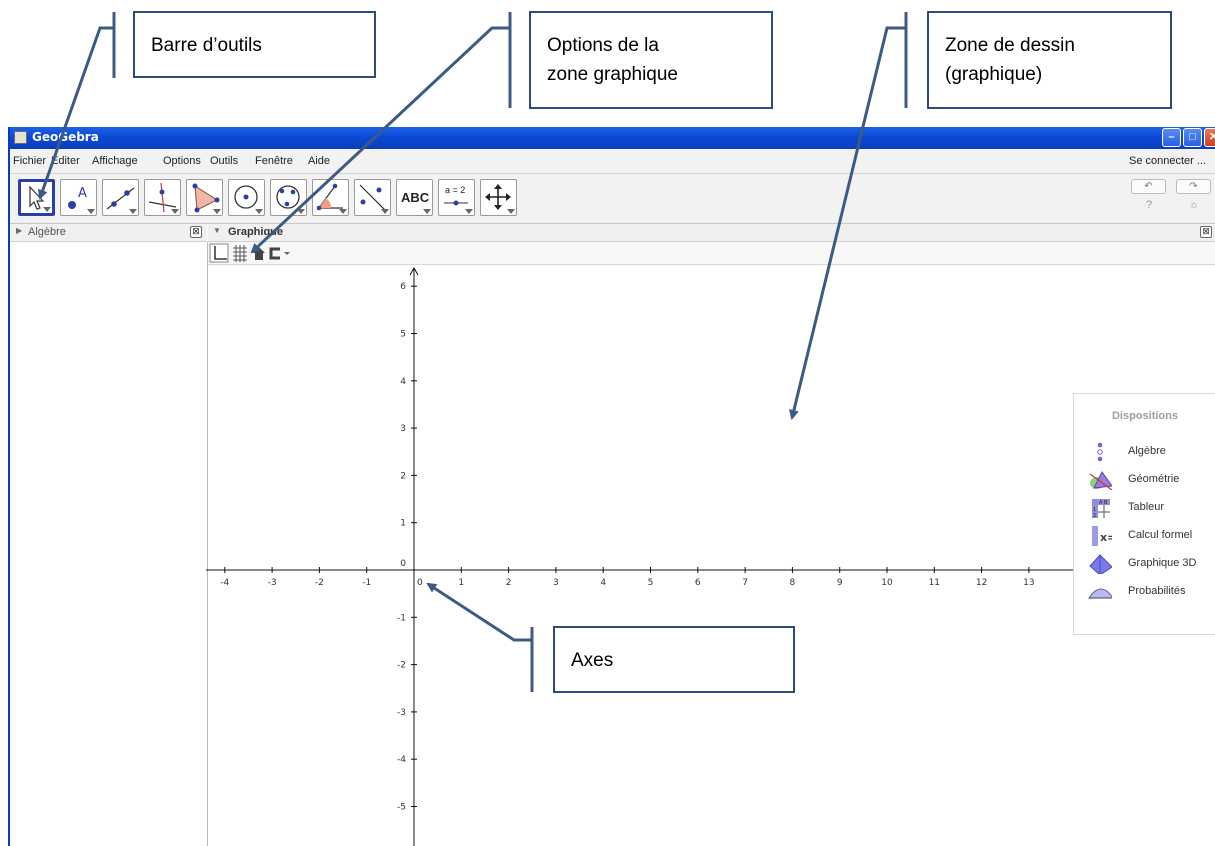 The image size is (1215, 846). What do you see at coordinates (47, 232) in the screenshot?
I see `algebra-panel-title: Algèbre` at bounding box center [47, 232].